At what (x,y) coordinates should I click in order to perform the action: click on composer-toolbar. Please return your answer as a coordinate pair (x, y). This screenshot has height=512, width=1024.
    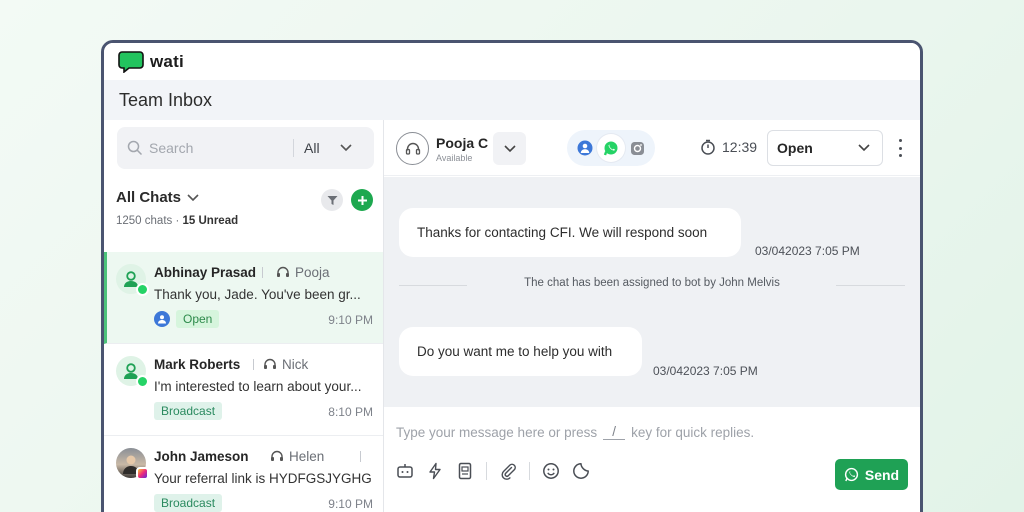
    Looking at the image, I should click on (493, 471).